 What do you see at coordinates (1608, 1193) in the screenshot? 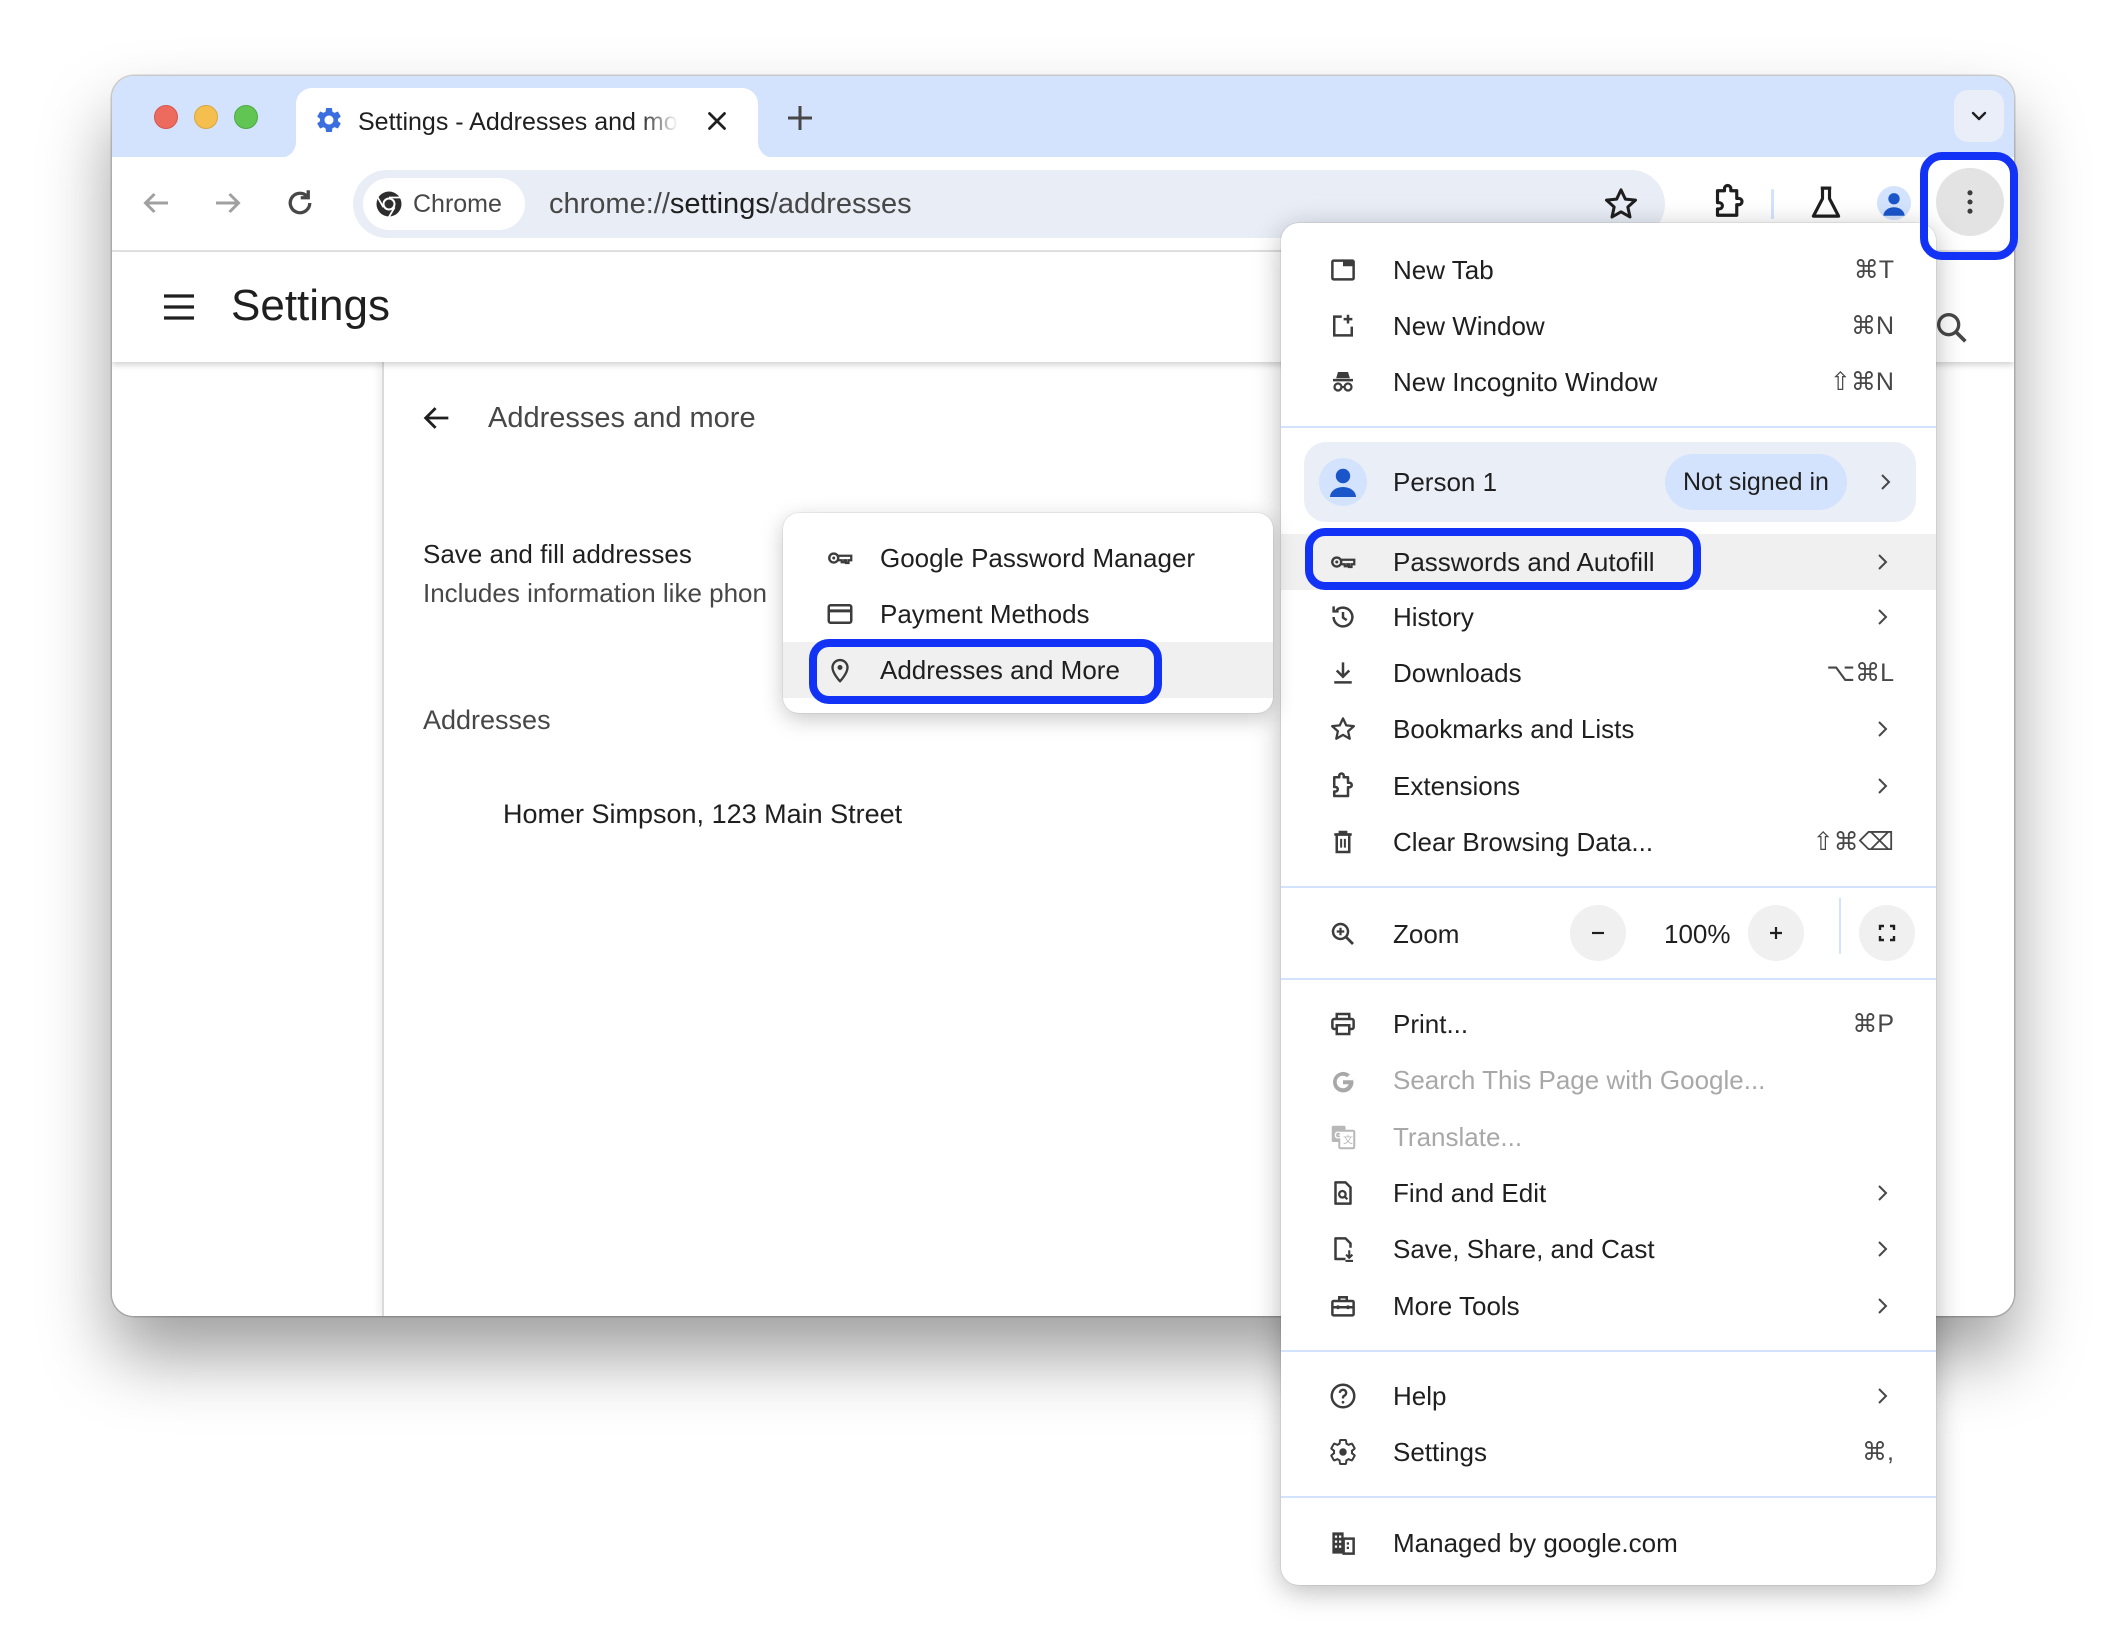
I see `menu-item-find-and-edit: Find and Edit` at bounding box center [1608, 1193].